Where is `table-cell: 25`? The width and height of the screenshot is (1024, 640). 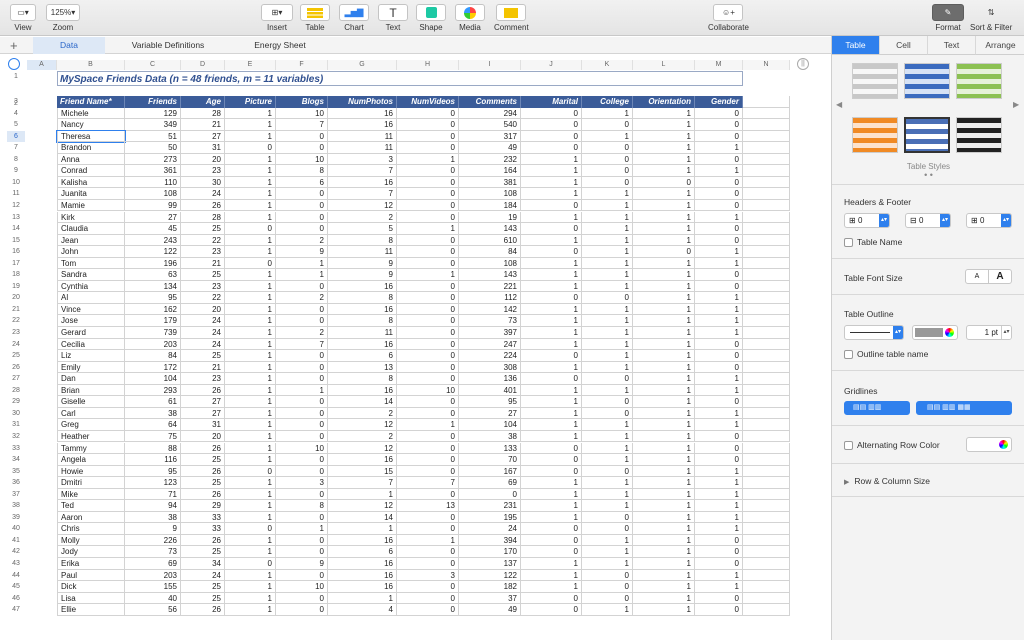
table-cell: 25 is located at coordinates (203, 552).